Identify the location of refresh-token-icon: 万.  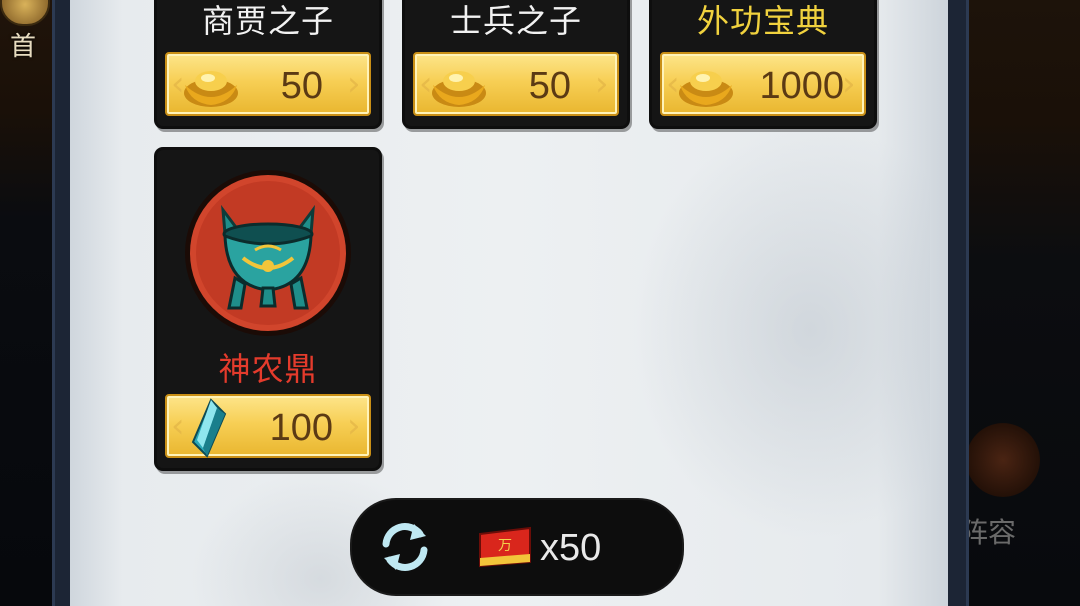
(505, 547).